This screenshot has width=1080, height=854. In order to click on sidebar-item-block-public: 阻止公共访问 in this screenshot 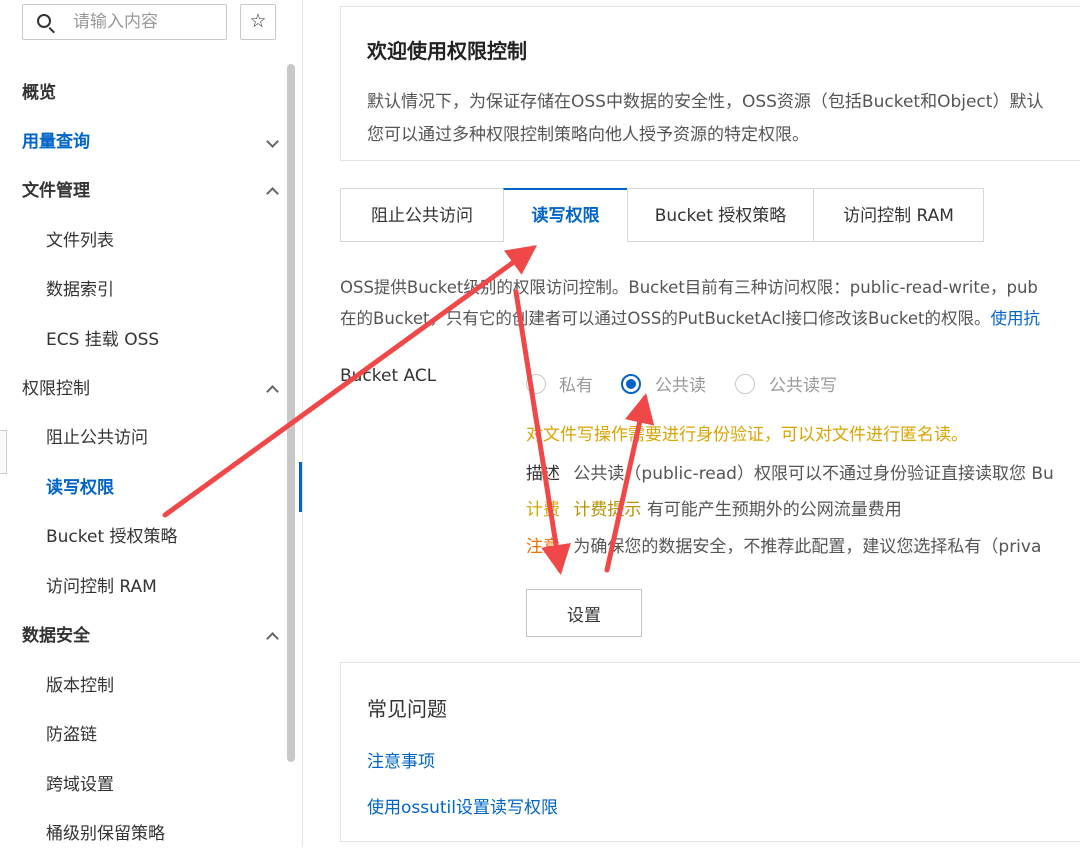, I will do `click(97, 438)`.